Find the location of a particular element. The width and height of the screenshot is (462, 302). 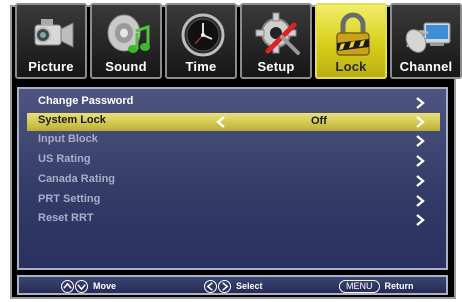

menu-item-label: Reset RRT is located at coordinates (66, 218).